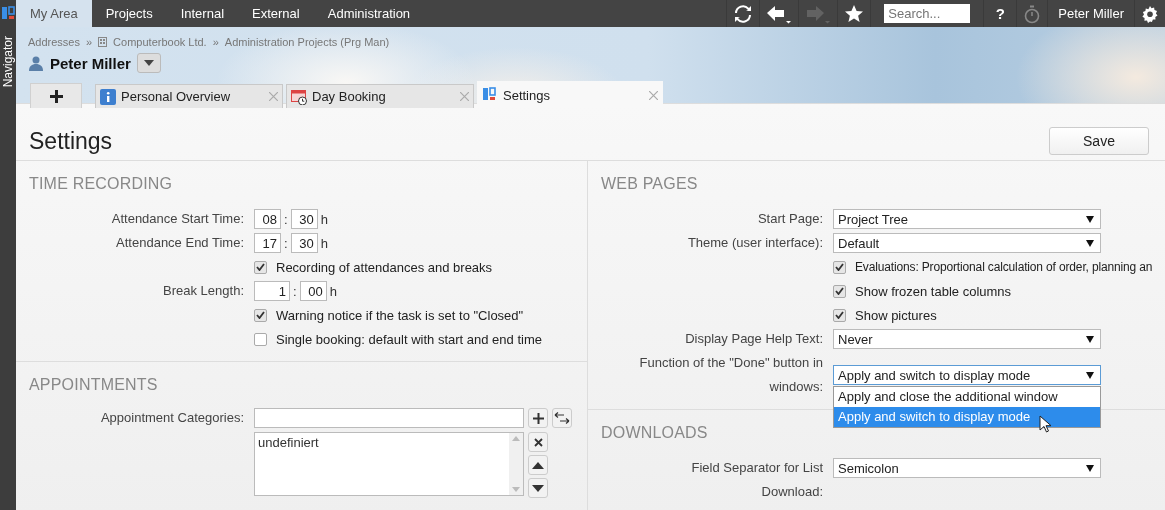  Describe the element at coordinates (171, 418) in the screenshot. I see `field-label: Appointment Categories:` at that location.